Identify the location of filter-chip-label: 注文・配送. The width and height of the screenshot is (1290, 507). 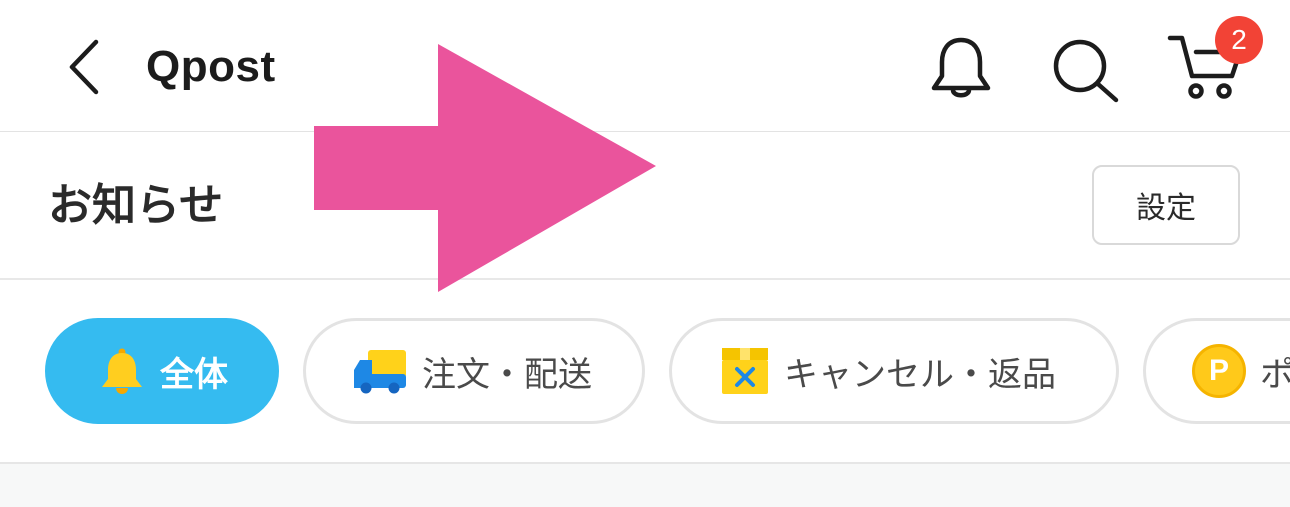
(507, 374).